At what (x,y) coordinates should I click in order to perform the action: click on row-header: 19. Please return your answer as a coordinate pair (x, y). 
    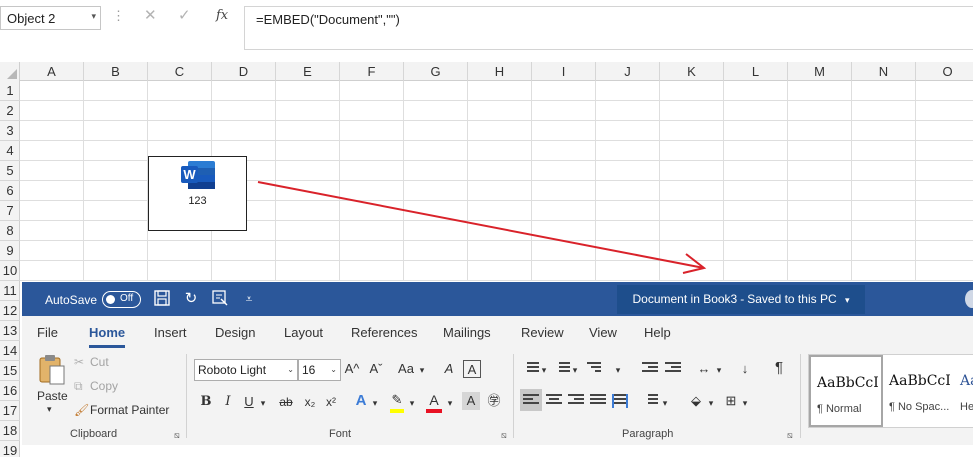
    Looking at the image, I should click on (10, 449).